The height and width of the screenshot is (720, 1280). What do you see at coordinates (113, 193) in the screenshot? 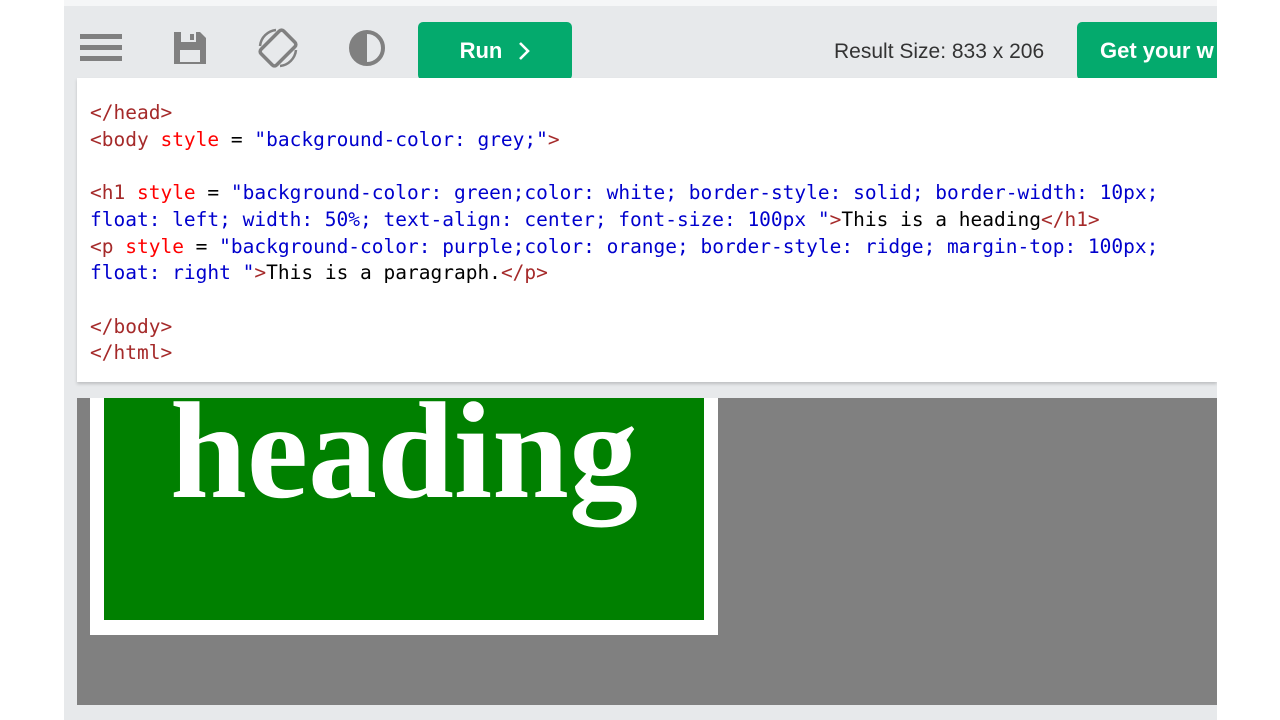
I see `code-token-tag: <h1` at bounding box center [113, 193].